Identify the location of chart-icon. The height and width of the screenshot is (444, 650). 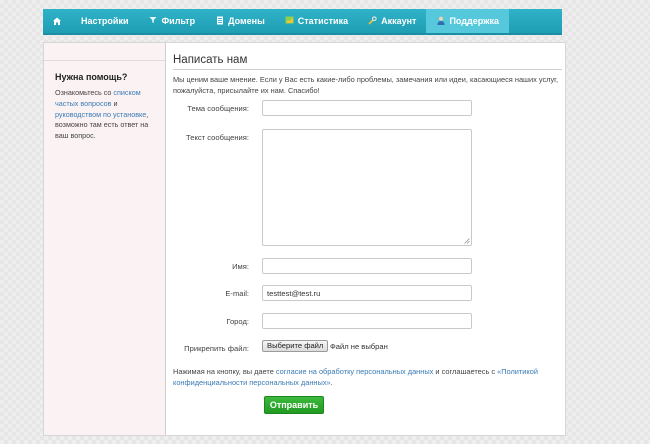
(289, 21).